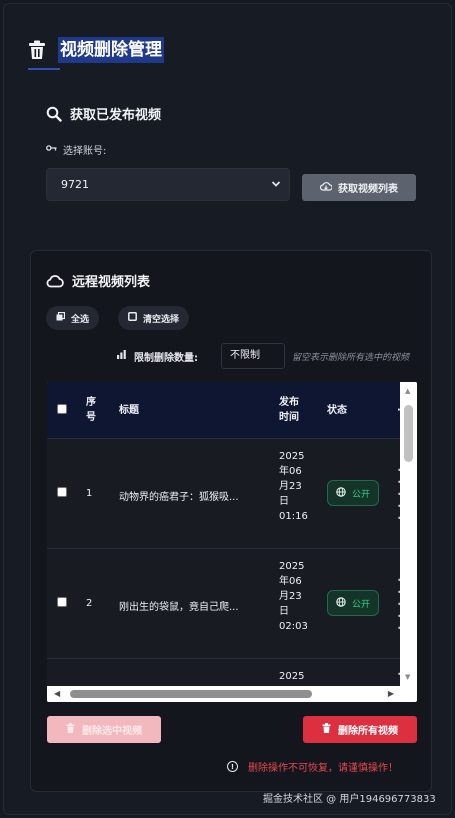 Image resolution: width=455 pixels, height=818 pixels. I want to click on col-time-header-line1: 发布, so click(289, 402).